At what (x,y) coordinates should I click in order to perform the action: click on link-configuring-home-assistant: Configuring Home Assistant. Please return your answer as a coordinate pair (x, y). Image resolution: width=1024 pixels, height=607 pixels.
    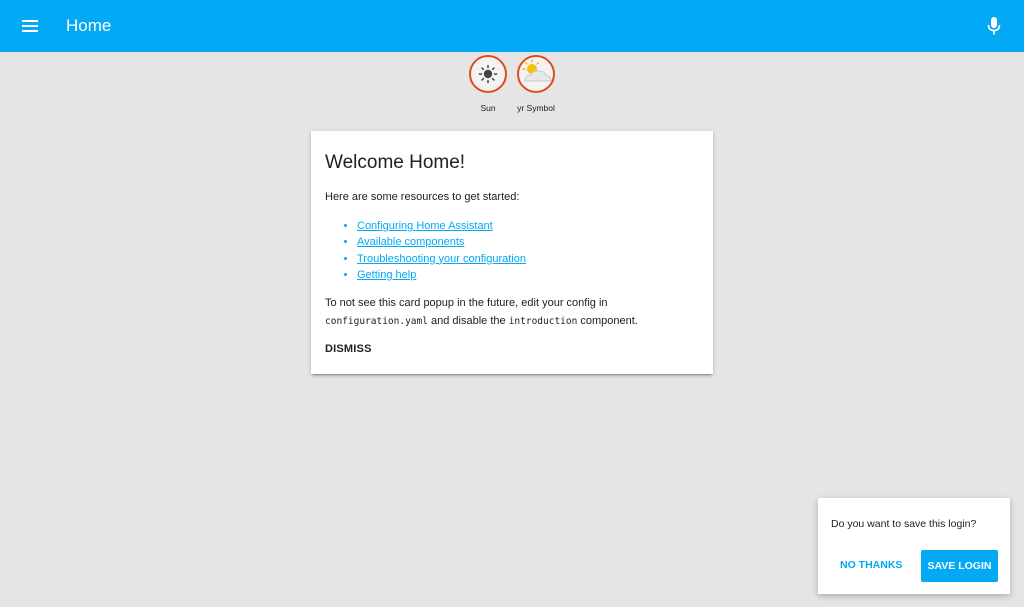
    Looking at the image, I should click on (425, 226).